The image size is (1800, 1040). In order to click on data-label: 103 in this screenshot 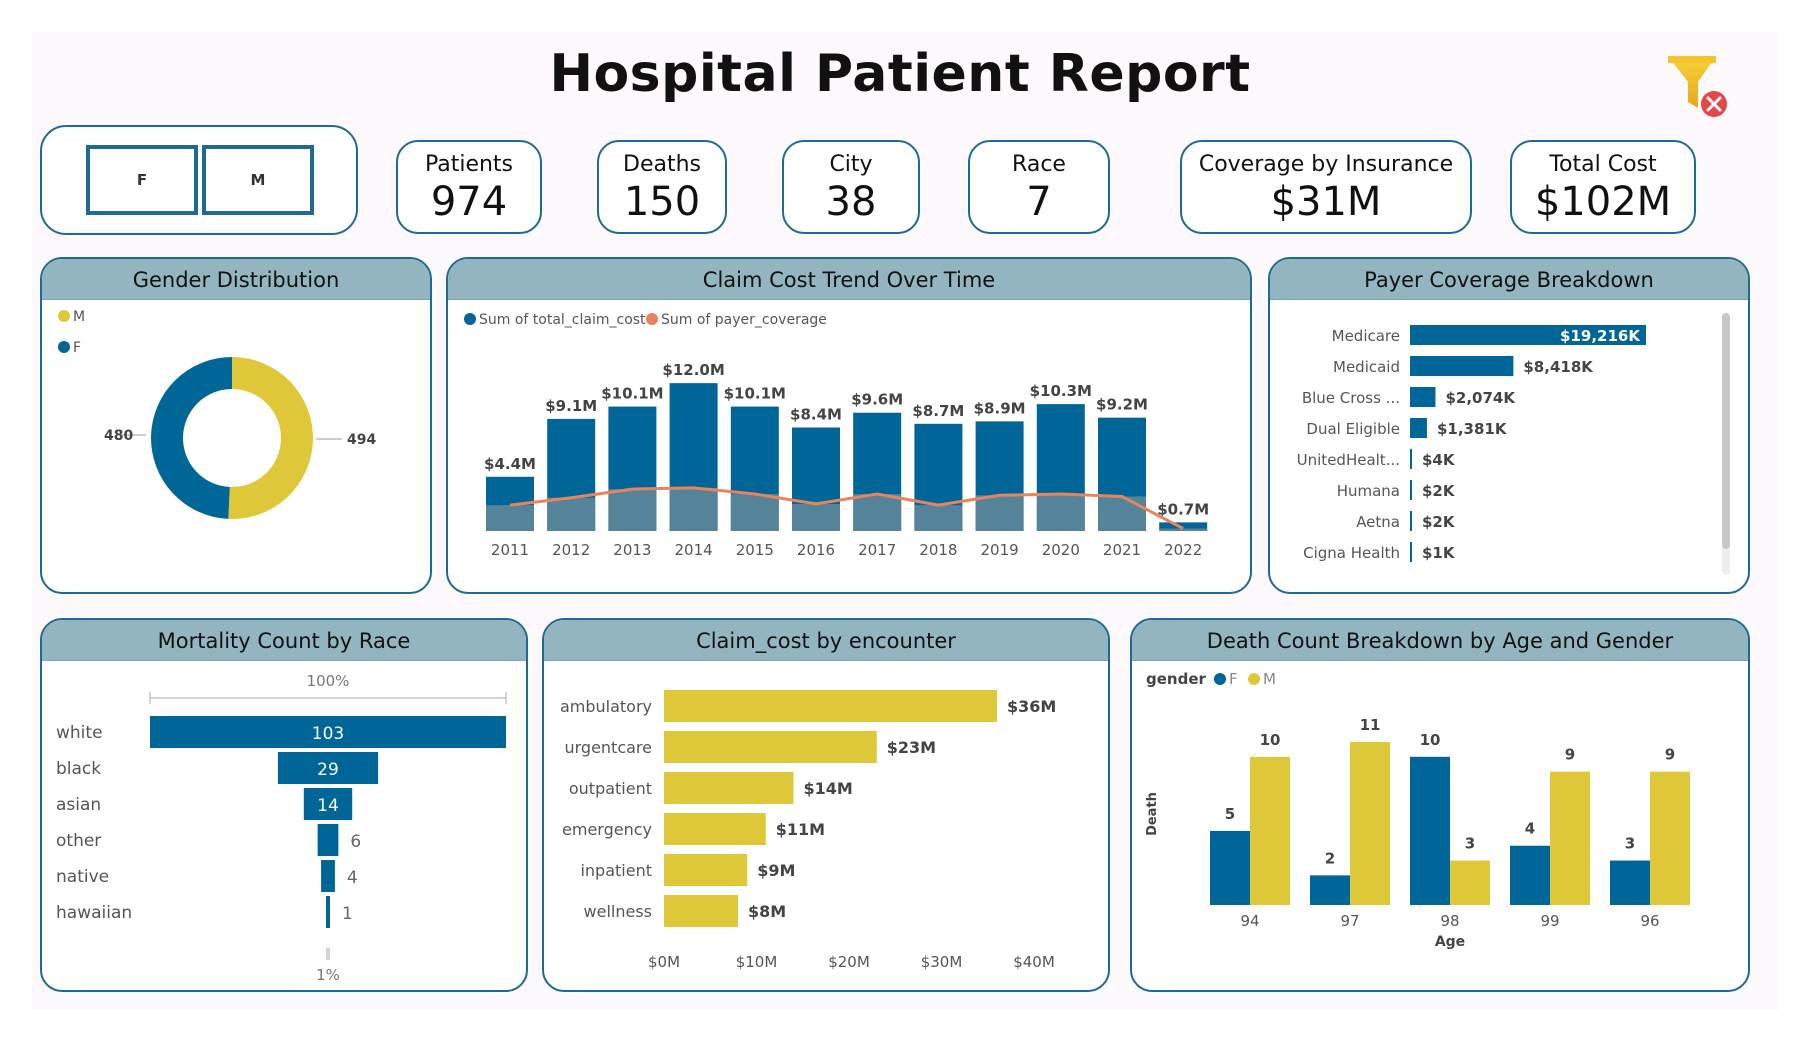, I will do `click(328, 734)`.